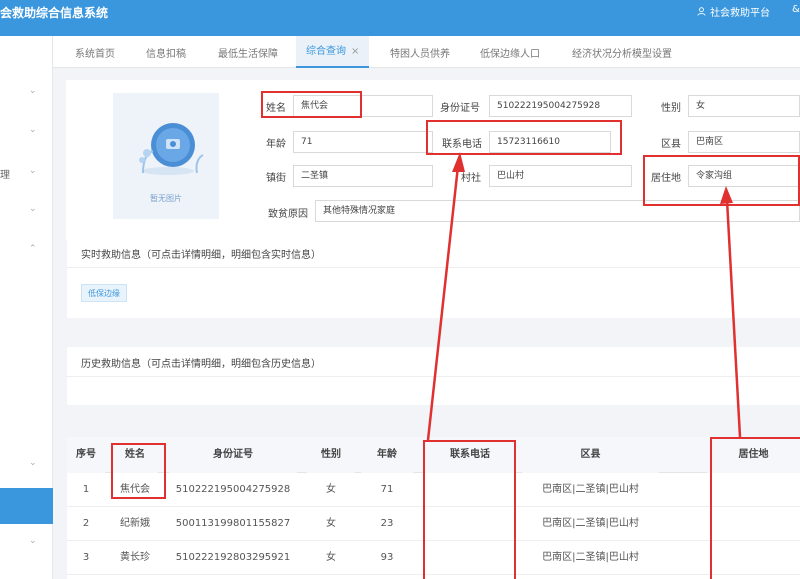  Describe the element at coordinates (86, 455) in the screenshot. I see `col-header-index: 序号` at that location.